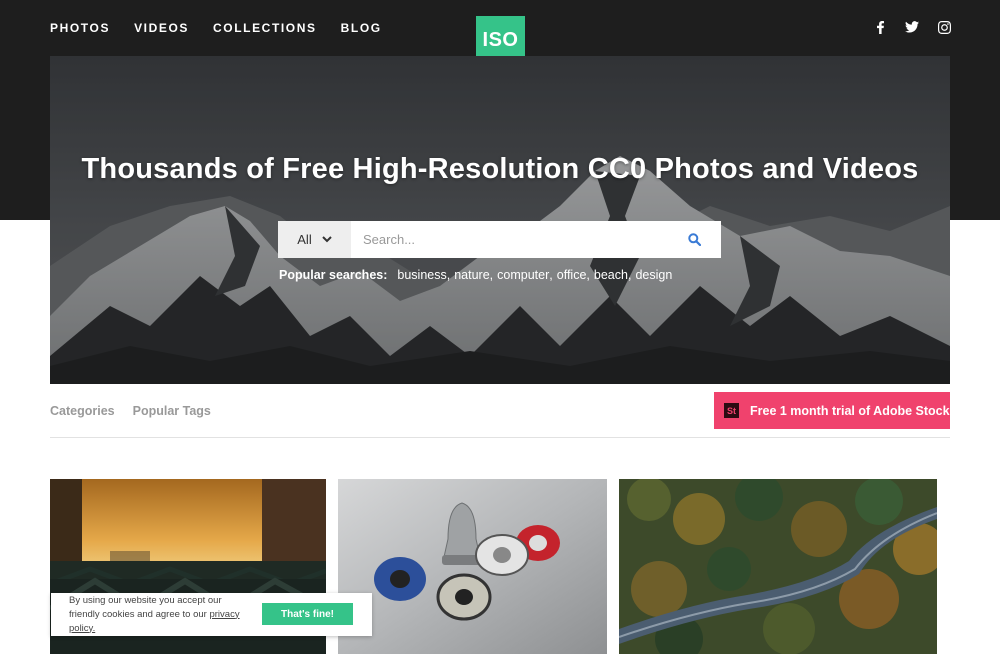  I want to click on categories-link: Categories, so click(82, 411).